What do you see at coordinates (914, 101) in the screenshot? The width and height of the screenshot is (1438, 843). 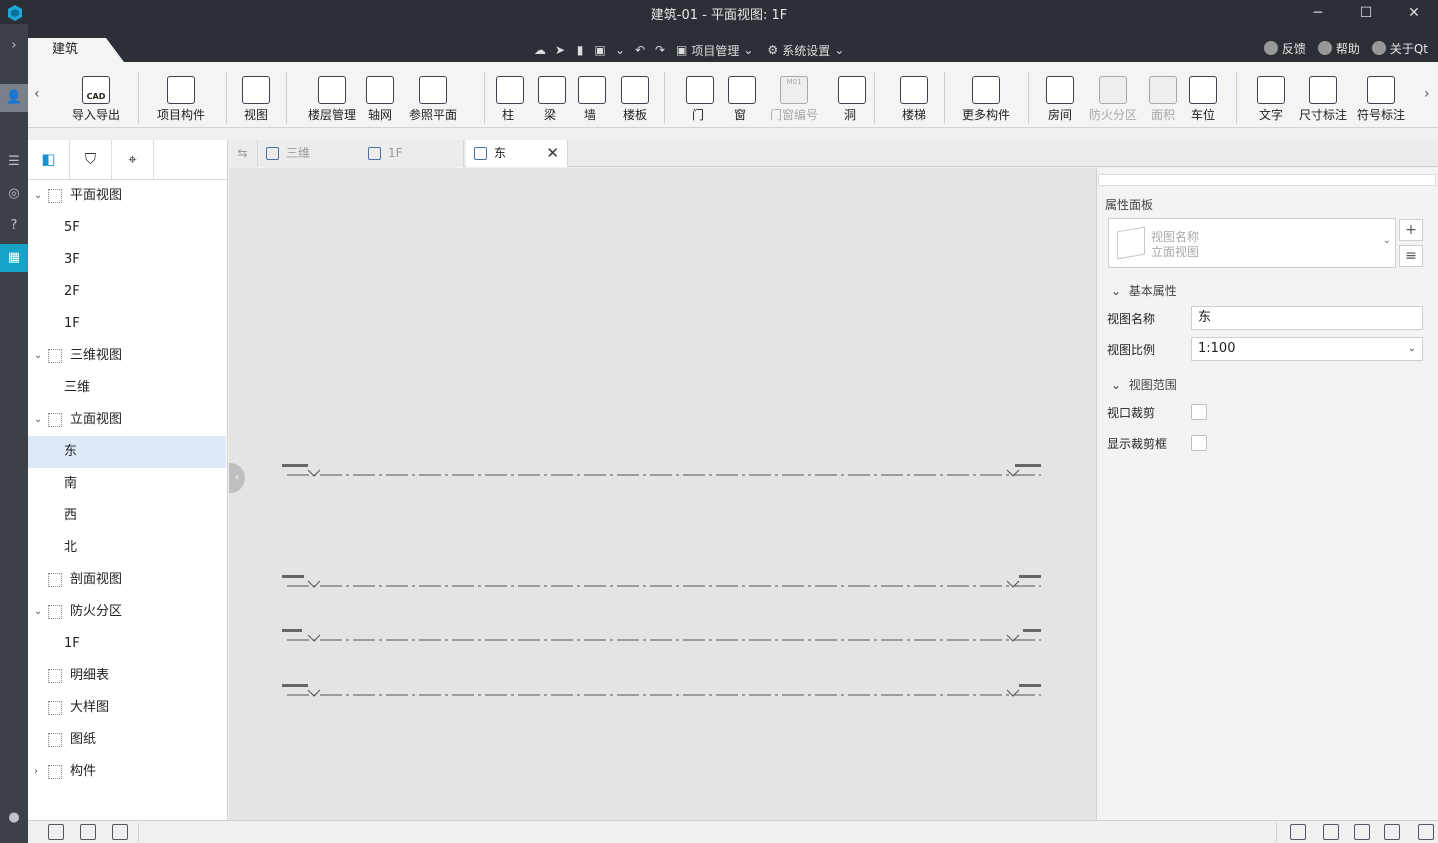 I see `ribbon-button-14: 楼梯` at bounding box center [914, 101].